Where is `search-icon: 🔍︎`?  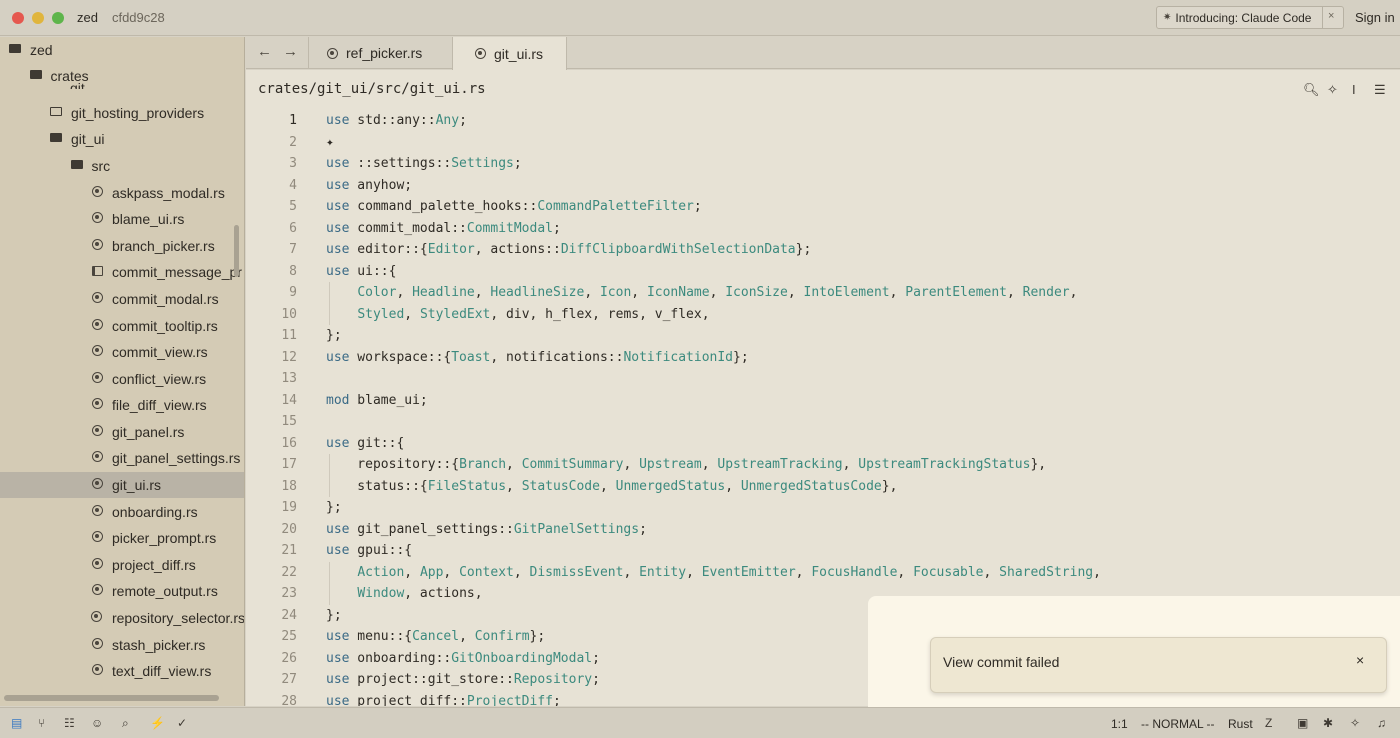
search-icon: 🔍︎ is located at coordinates (1311, 90).